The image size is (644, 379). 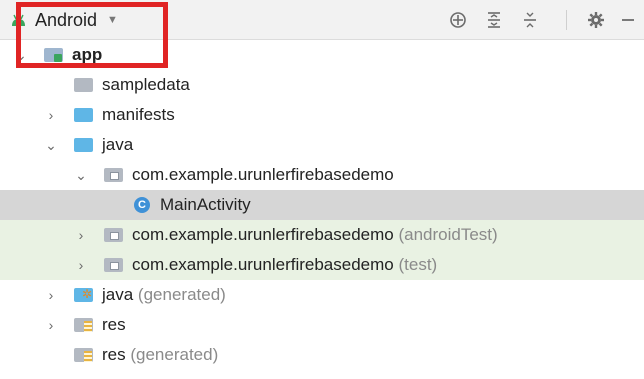 I want to click on gear-icon, so click(x=596, y=20).